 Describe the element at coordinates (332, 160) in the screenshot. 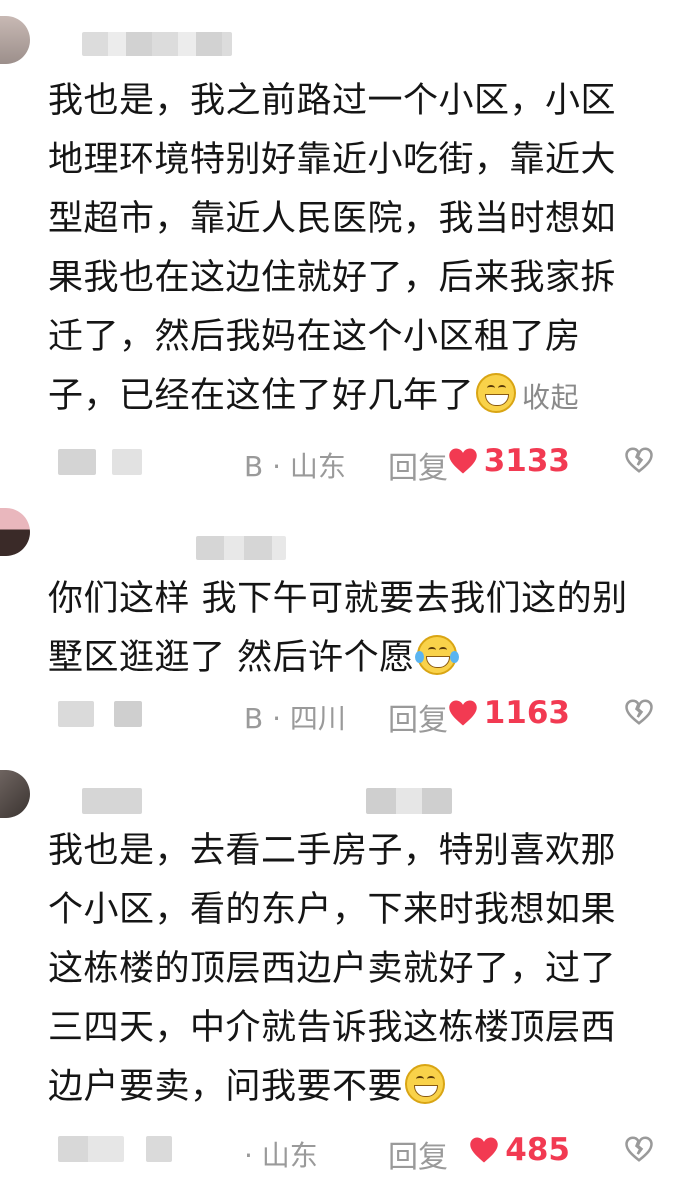

I see `comment-line: 地理环境特别好靠近小吃街，靠近大` at that location.